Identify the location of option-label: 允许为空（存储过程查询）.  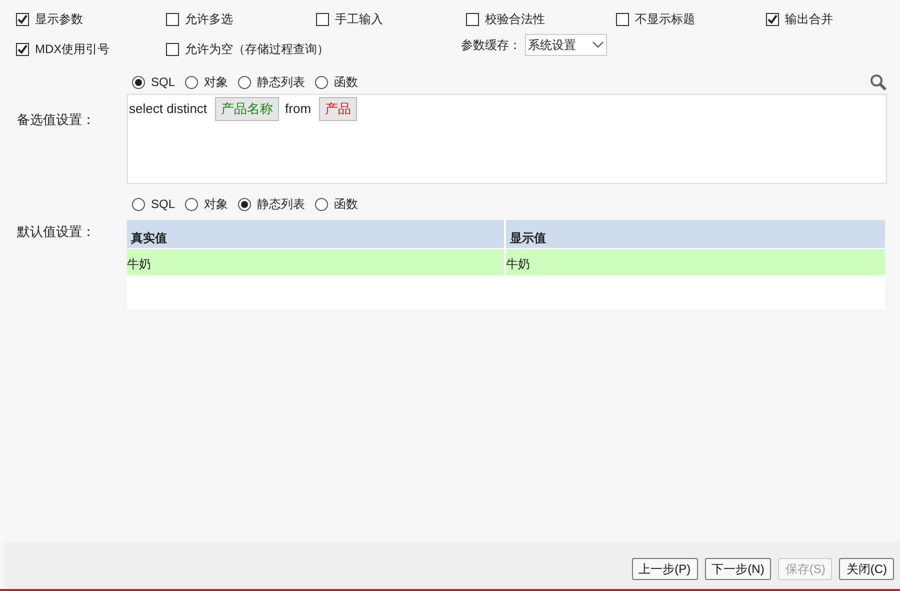
(257, 49).